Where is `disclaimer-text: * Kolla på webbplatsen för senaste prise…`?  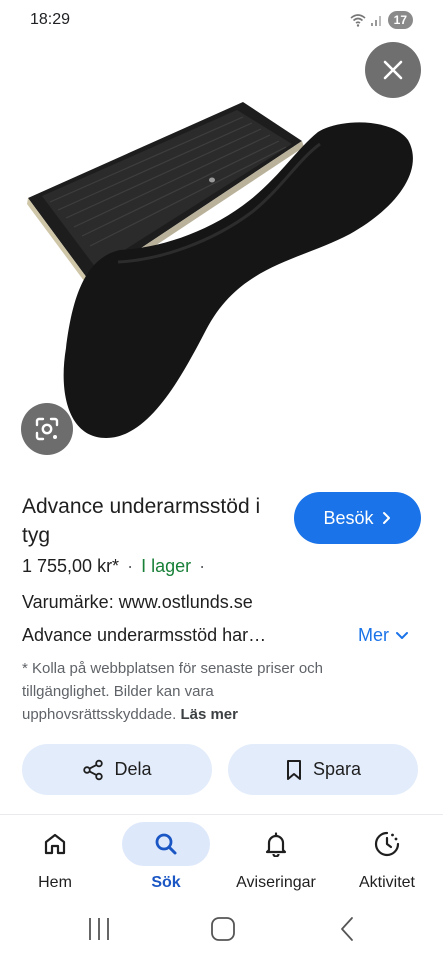
disclaimer-text: * Kolla på webbplatsen för senaste prise… is located at coordinates (173, 691).